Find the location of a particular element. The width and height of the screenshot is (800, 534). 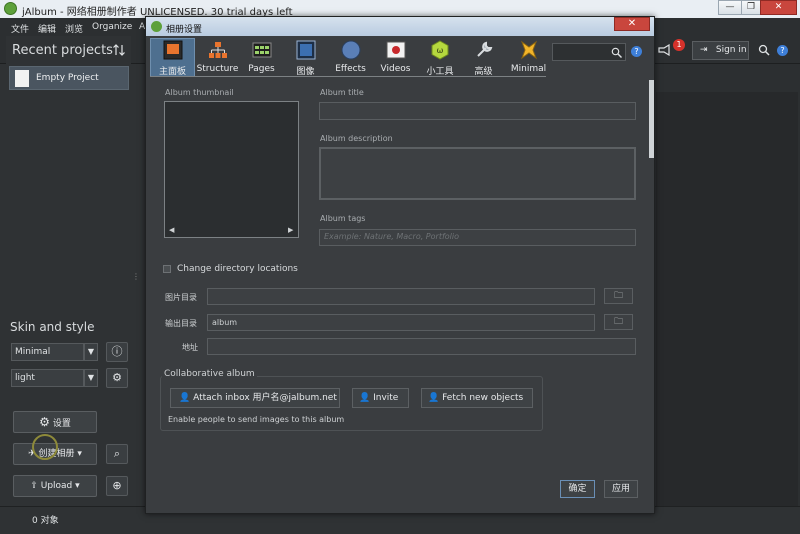

help-icon: ? is located at coordinates (782, 50).